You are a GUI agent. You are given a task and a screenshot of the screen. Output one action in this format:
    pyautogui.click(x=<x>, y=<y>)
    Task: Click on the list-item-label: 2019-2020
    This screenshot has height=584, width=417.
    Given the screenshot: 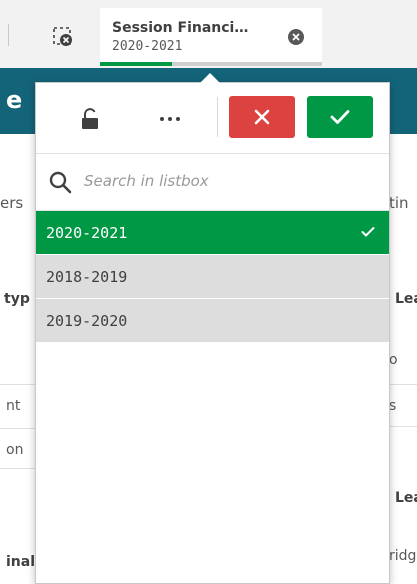 What is the action you would take?
    pyautogui.click(x=87, y=320)
    